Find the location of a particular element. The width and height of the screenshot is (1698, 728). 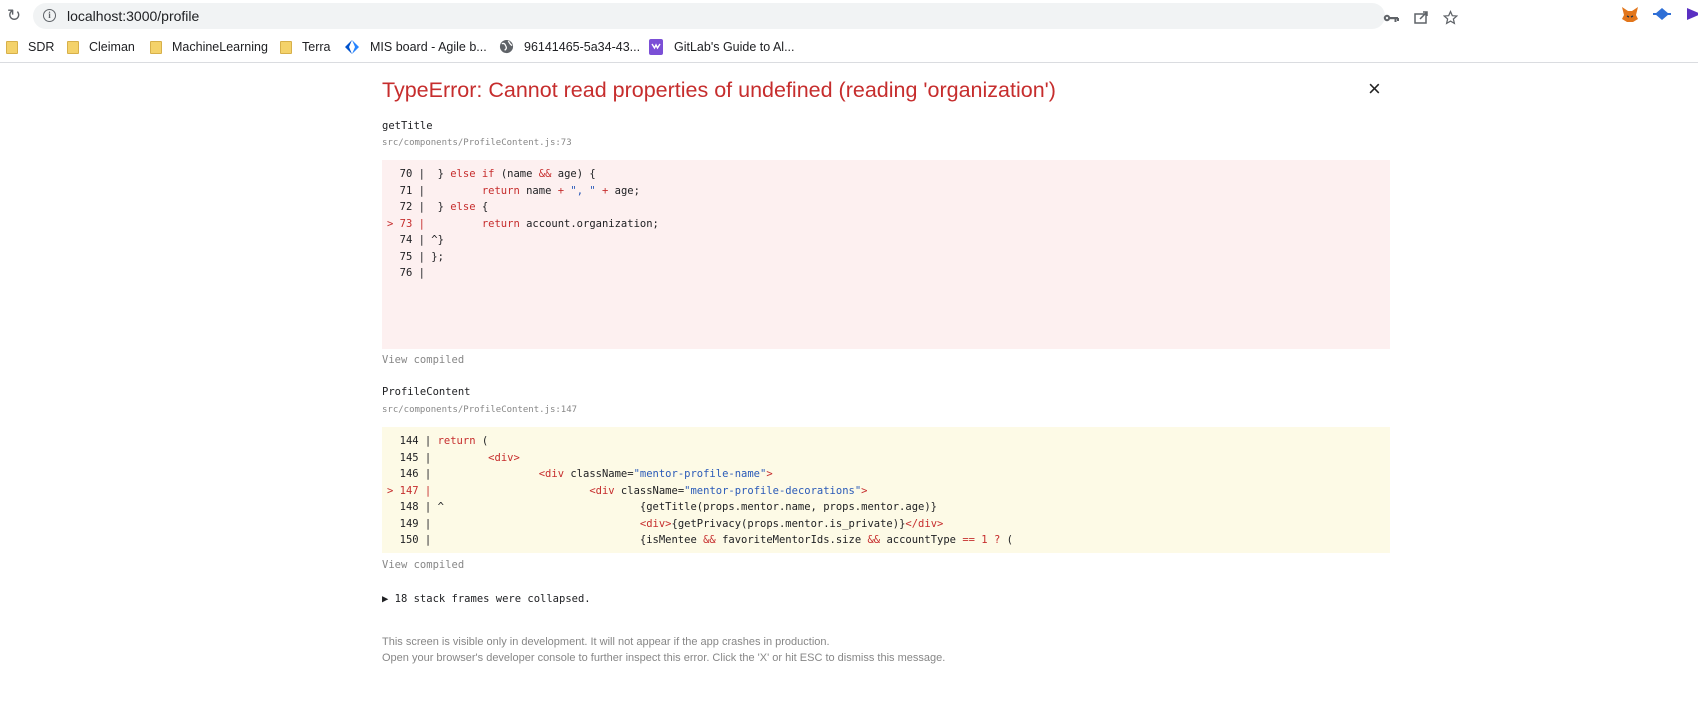

collapsed-frames-toggle: ▶ 18 stack frames were collapsed. is located at coordinates (486, 599).